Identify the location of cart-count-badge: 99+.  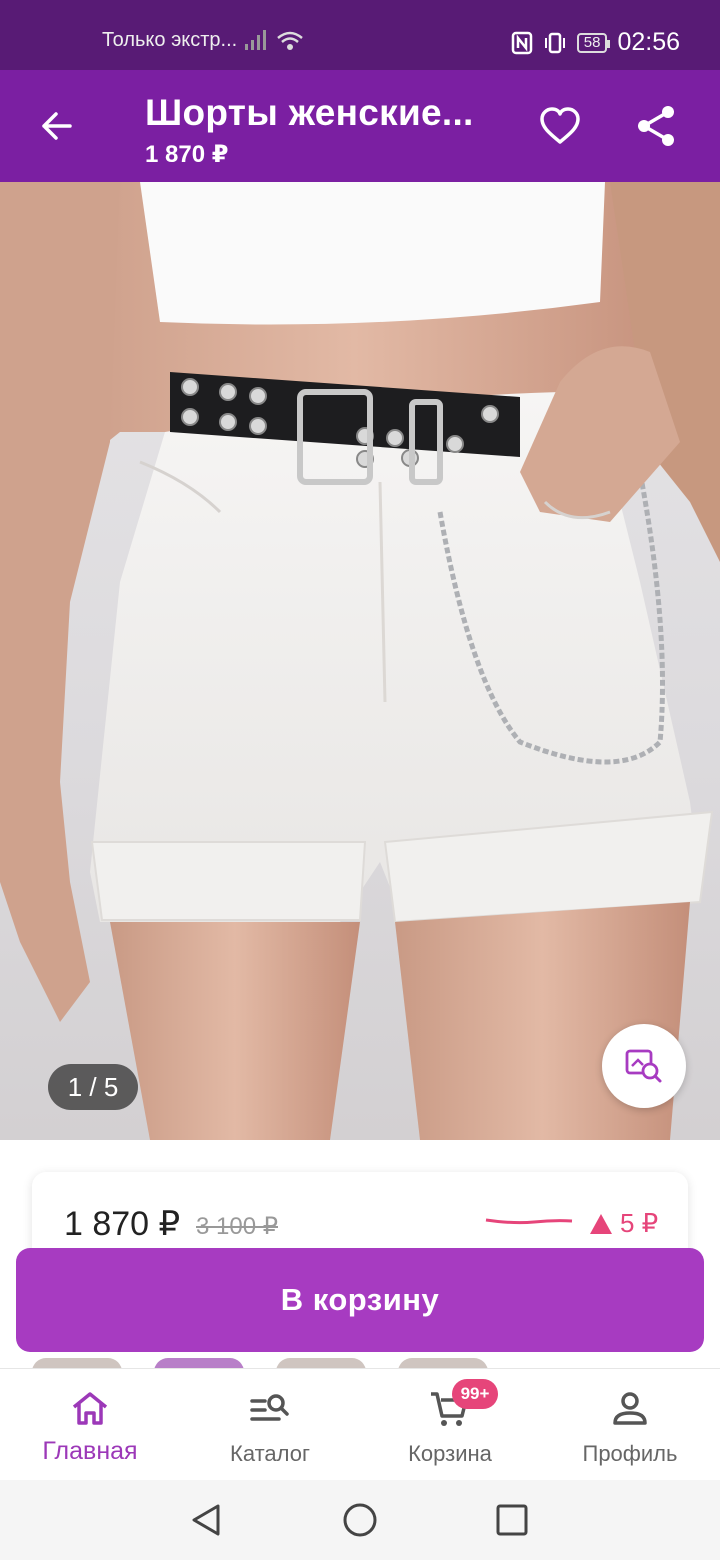
(475, 1394).